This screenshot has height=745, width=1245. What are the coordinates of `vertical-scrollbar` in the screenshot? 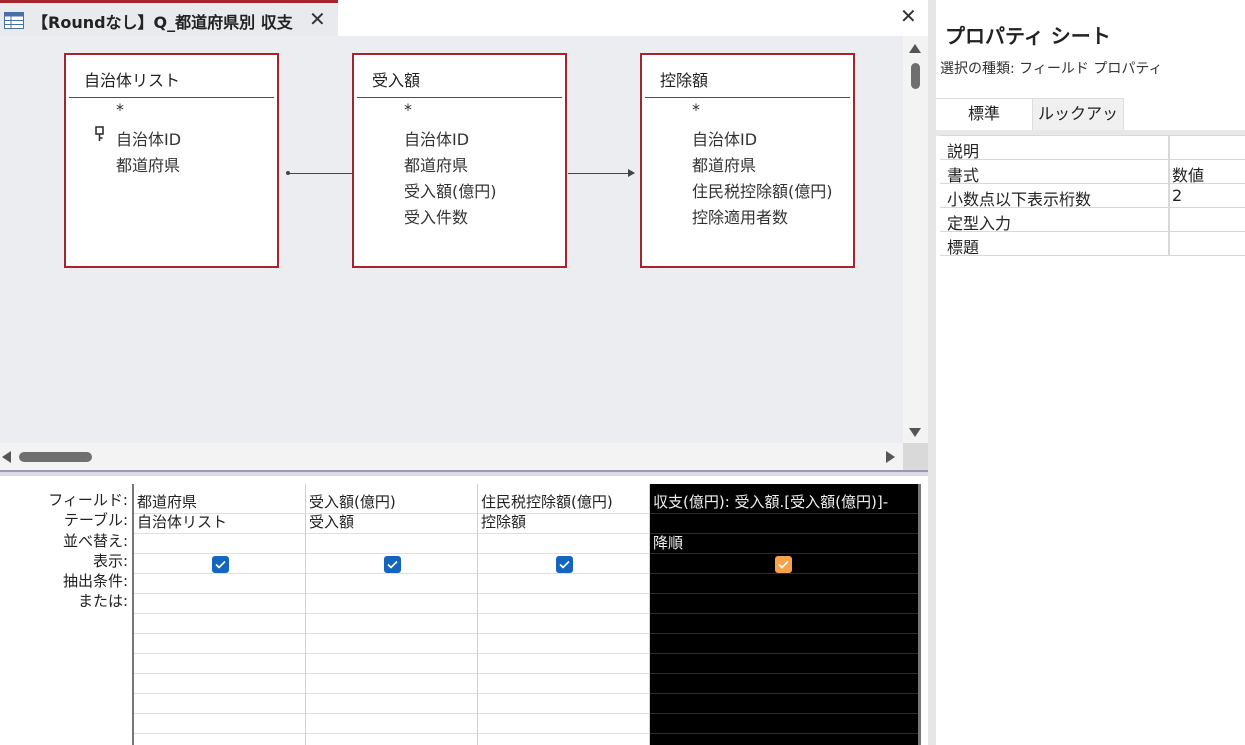 It's located at (915, 239).